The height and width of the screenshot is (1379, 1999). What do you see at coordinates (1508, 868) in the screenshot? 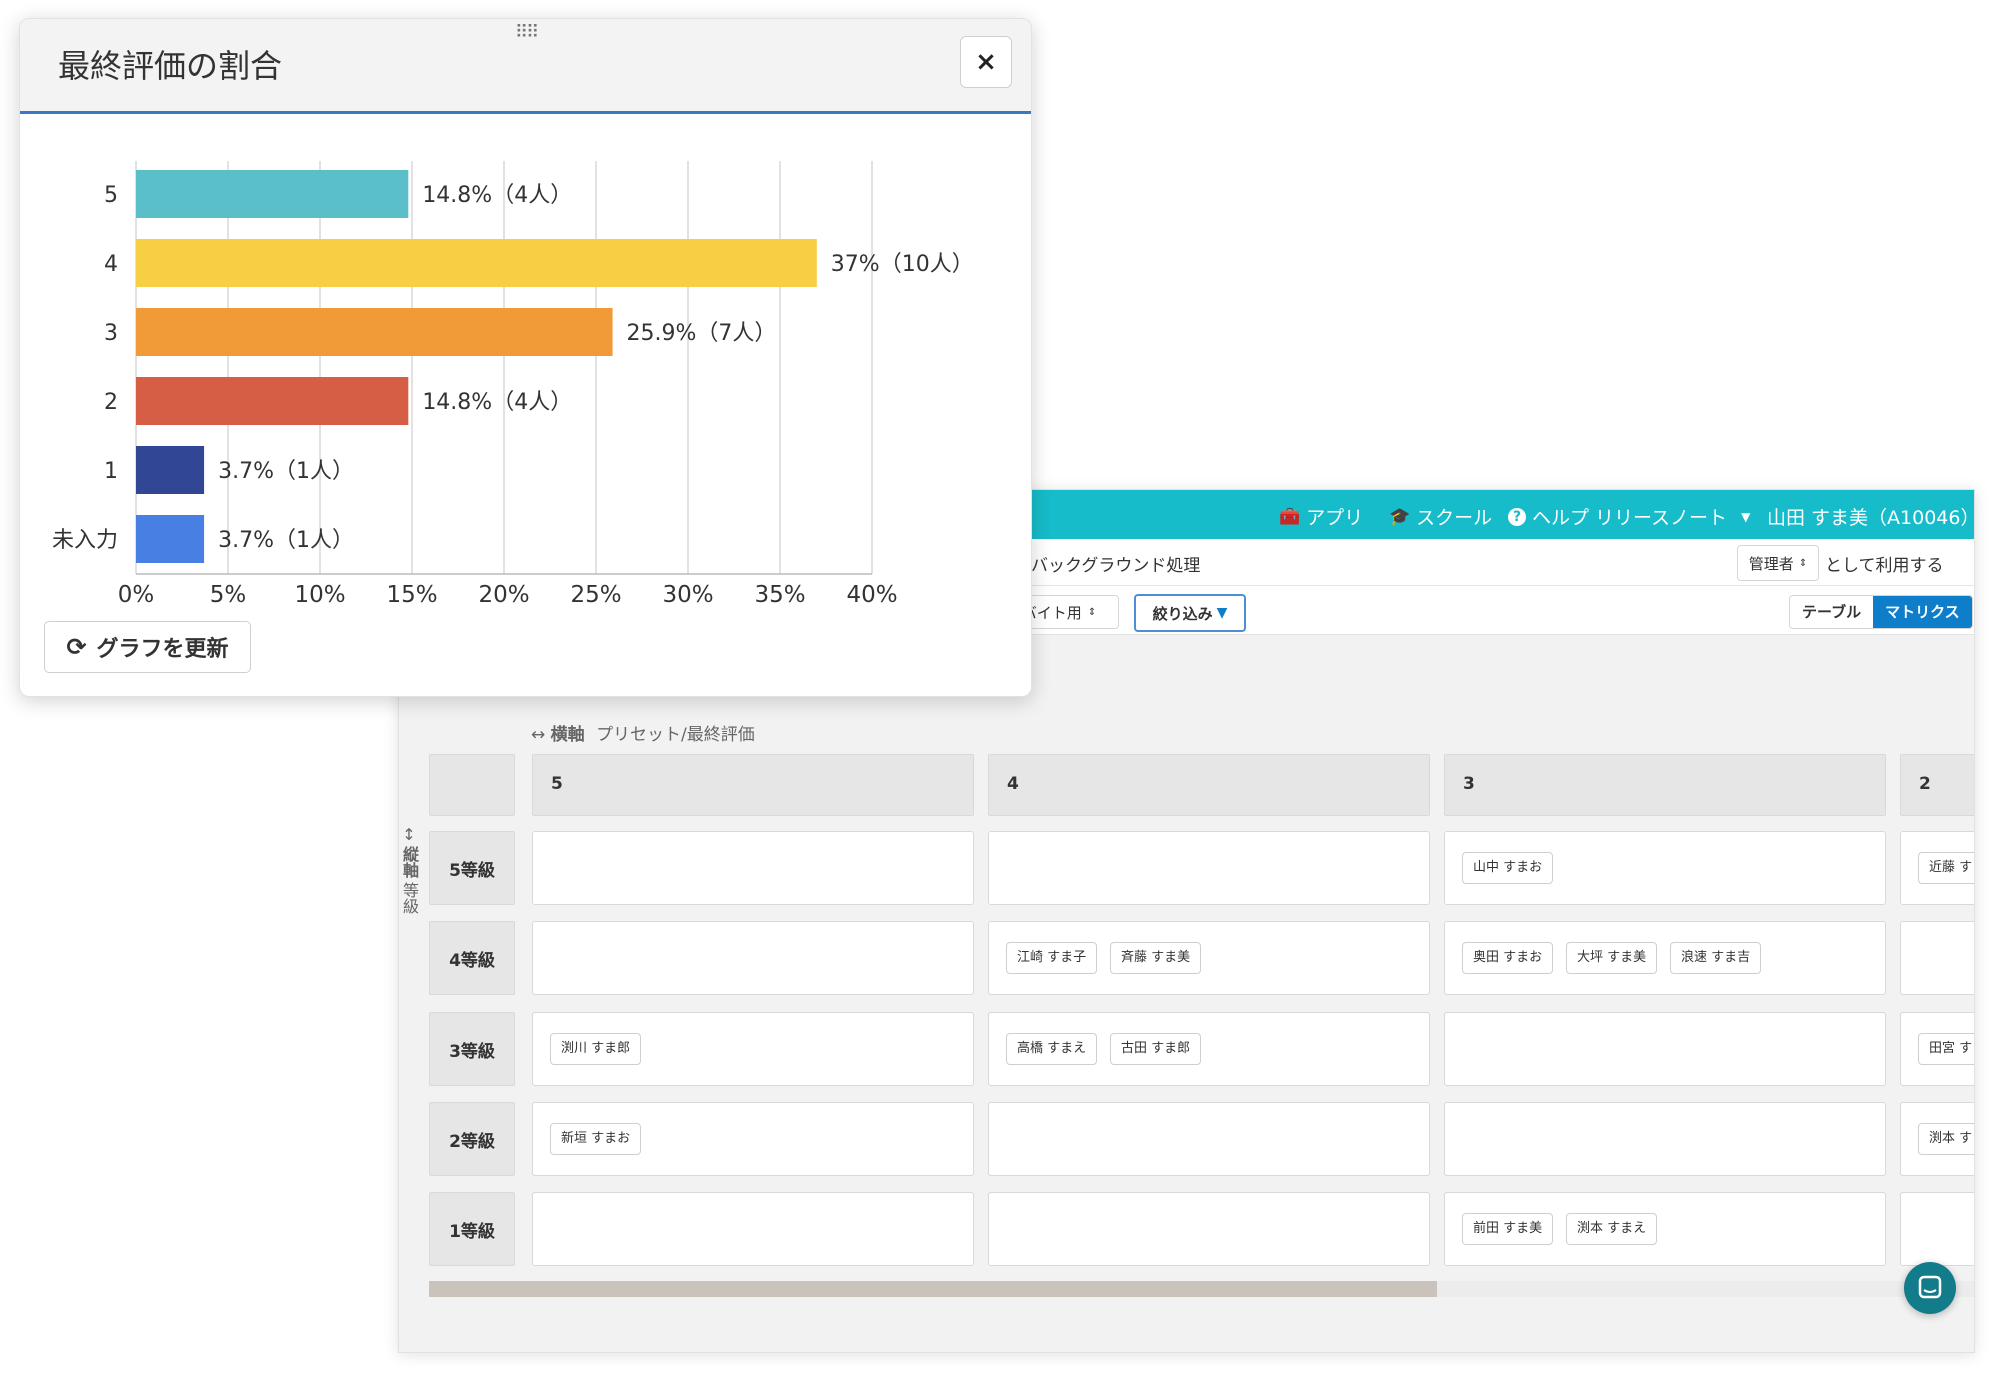
I see `employee-chip: 山中 すまお` at bounding box center [1508, 868].